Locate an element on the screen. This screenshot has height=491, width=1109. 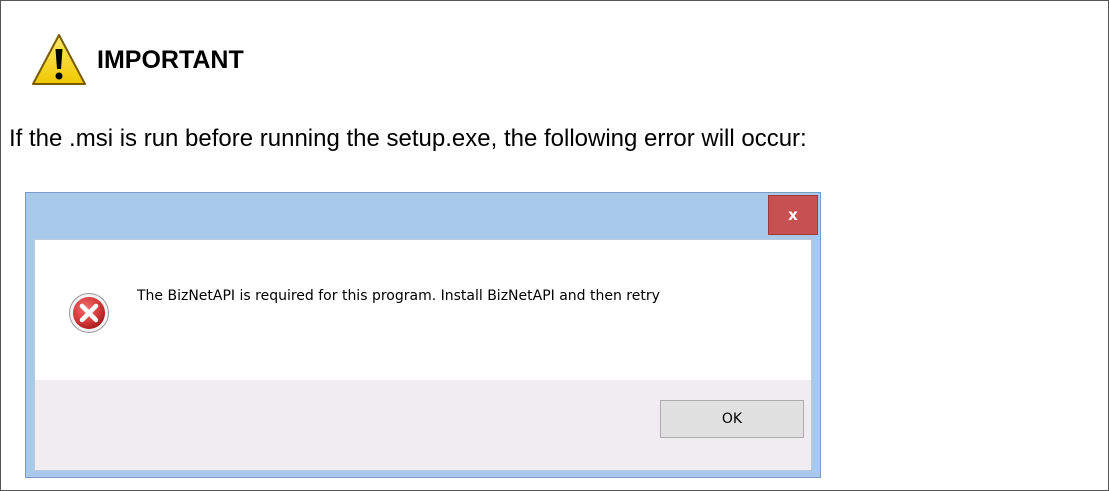
button-area: OK is located at coordinates (423, 425).